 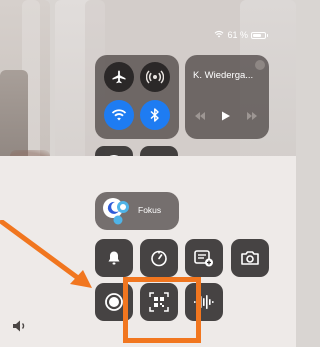 I want to click on bluetooth-toggle, so click(x=155, y=115).